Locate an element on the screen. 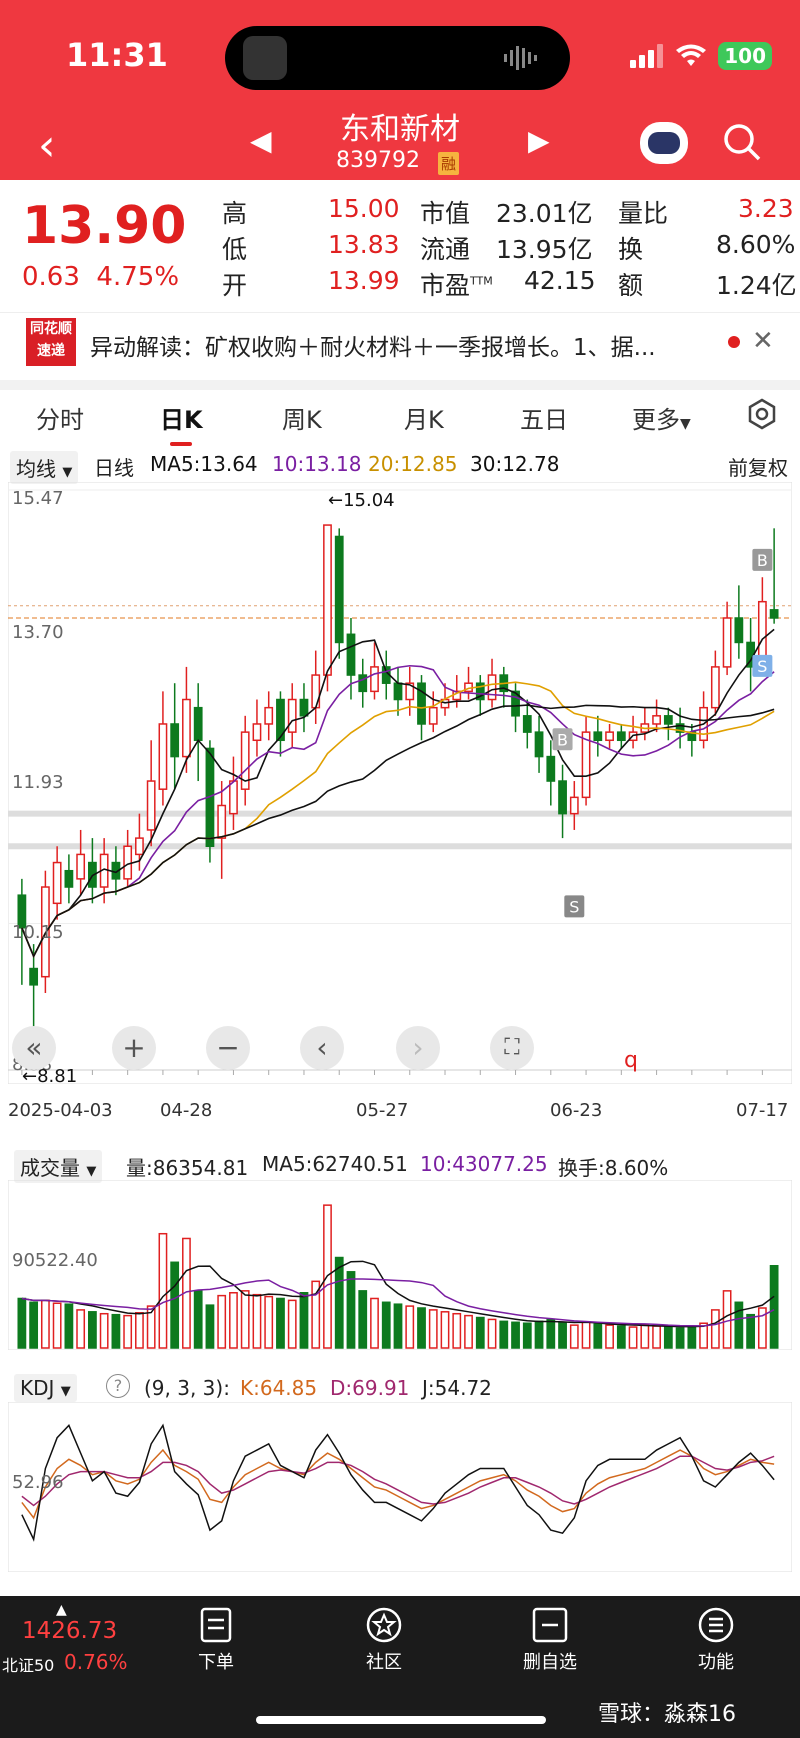 The width and height of the screenshot is (800, 1738). buy-marker: B is located at coordinates (762, 560).